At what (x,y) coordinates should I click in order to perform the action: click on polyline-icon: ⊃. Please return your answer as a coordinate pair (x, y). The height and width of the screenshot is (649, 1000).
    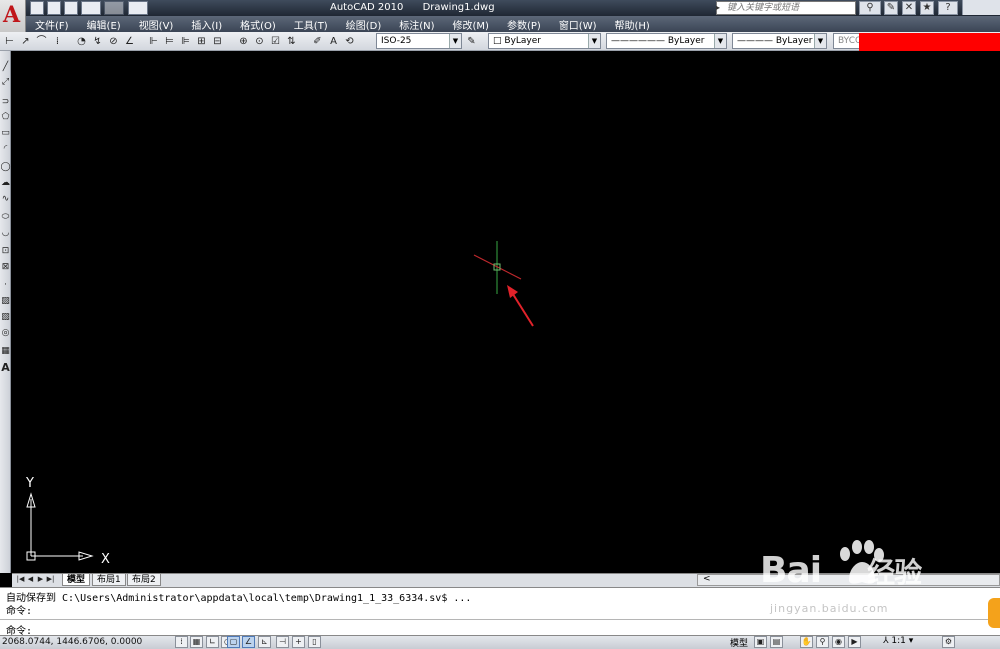
    Looking at the image, I should click on (5, 102).